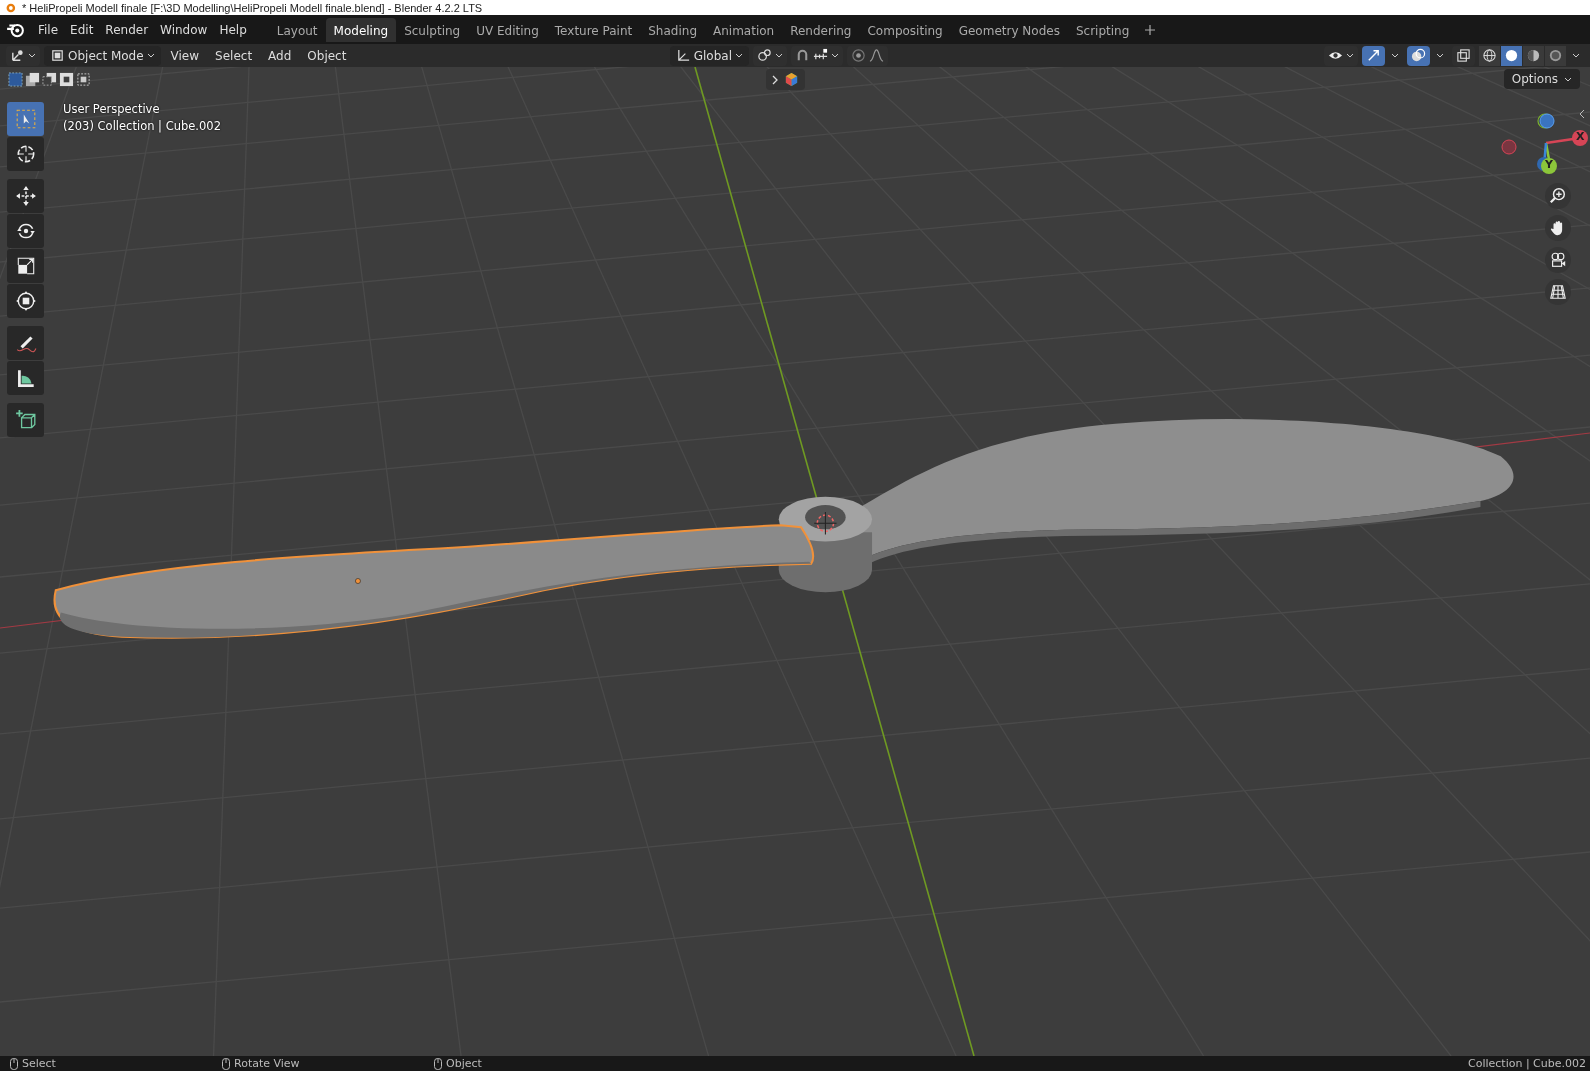 Image resolution: width=1590 pixels, height=1071 pixels. What do you see at coordinates (791, 79) in the screenshot?
I see `cube-icon` at bounding box center [791, 79].